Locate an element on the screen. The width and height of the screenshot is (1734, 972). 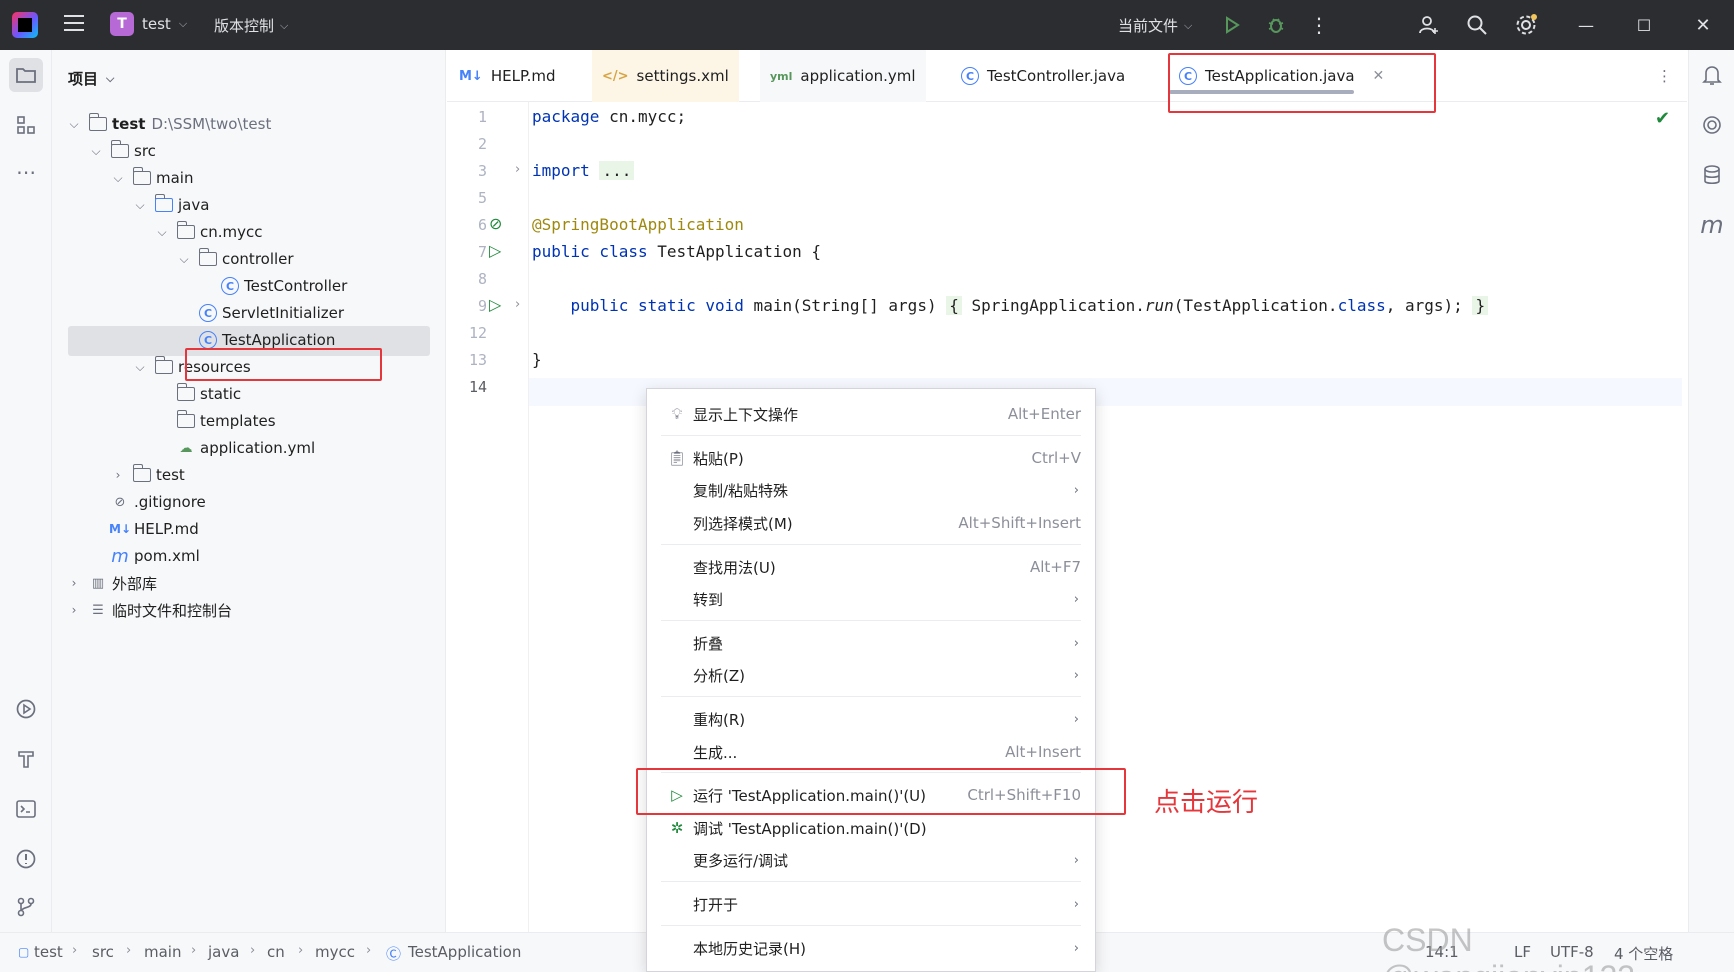
tree-item-test-folder: › test is located at coordinates (249, 475).